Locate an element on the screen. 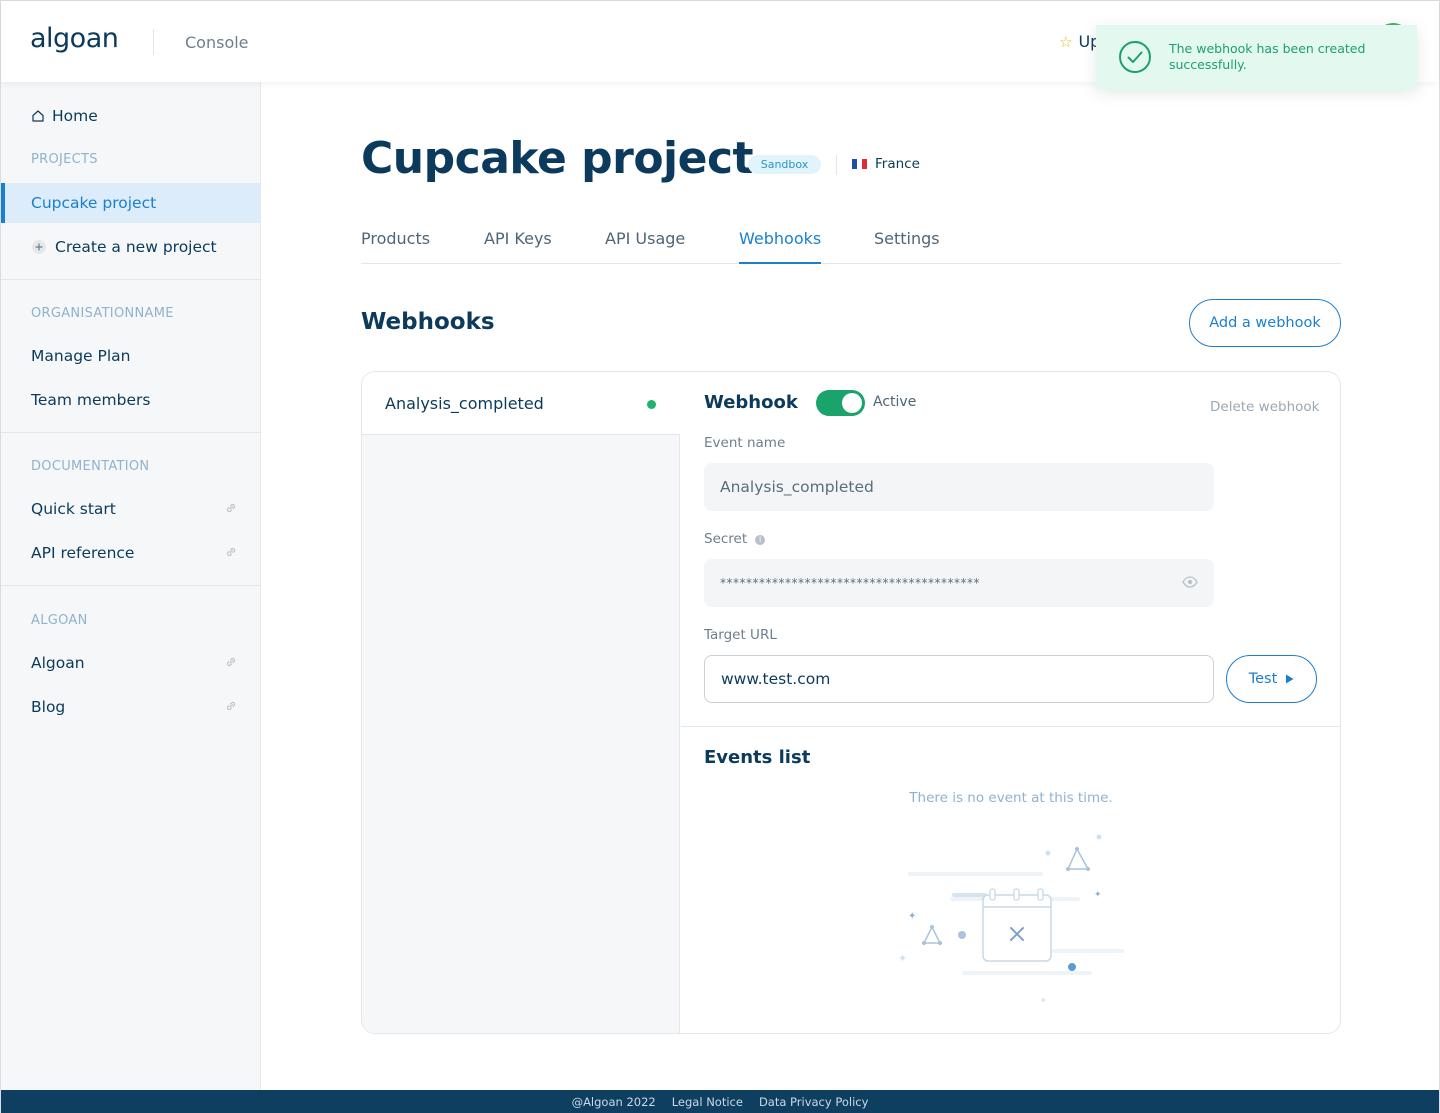  webhook-list: Analysis_completed is located at coordinates (521, 702).